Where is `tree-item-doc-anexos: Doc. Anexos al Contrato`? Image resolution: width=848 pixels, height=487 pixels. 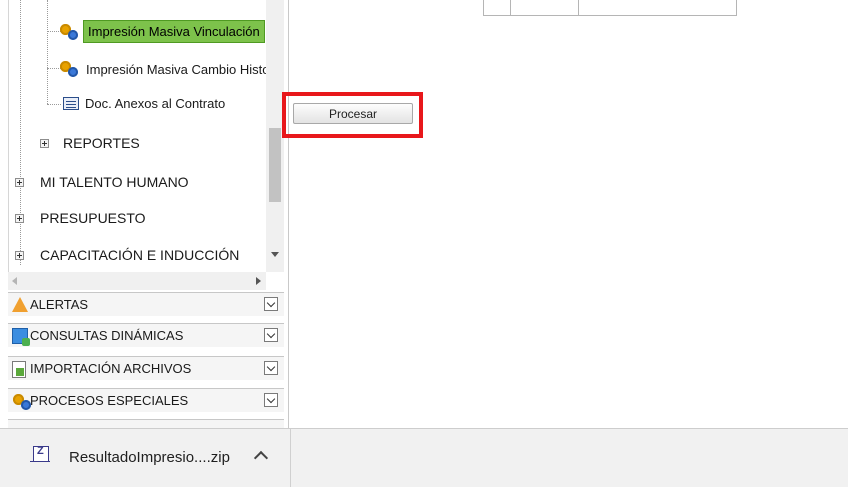
tree-item-doc-anexos: Doc. Anexos al Contrato is located at coordinates (144, 103).